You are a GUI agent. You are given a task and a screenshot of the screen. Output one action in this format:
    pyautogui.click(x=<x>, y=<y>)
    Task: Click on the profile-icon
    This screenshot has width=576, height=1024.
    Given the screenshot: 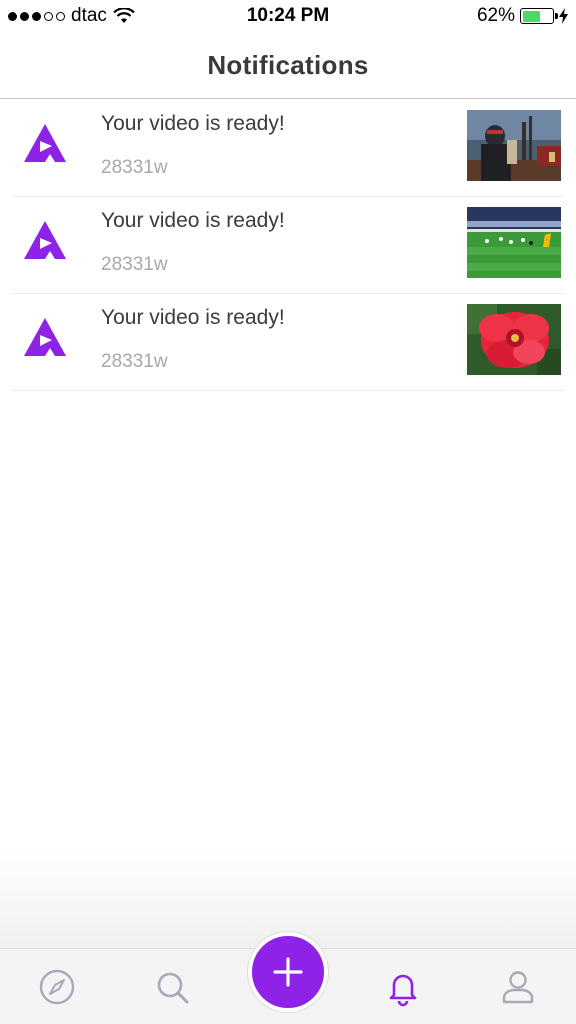 What is the action you would take?
    pyautogui.click(x=518, y=987)
    